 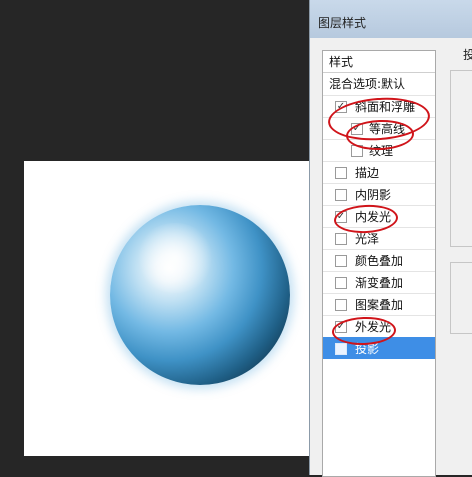 What do you see at coordinates (341, 349) in the screenshot?
I see `checkbox-drop-shadow` at bounding box center [341, 349].